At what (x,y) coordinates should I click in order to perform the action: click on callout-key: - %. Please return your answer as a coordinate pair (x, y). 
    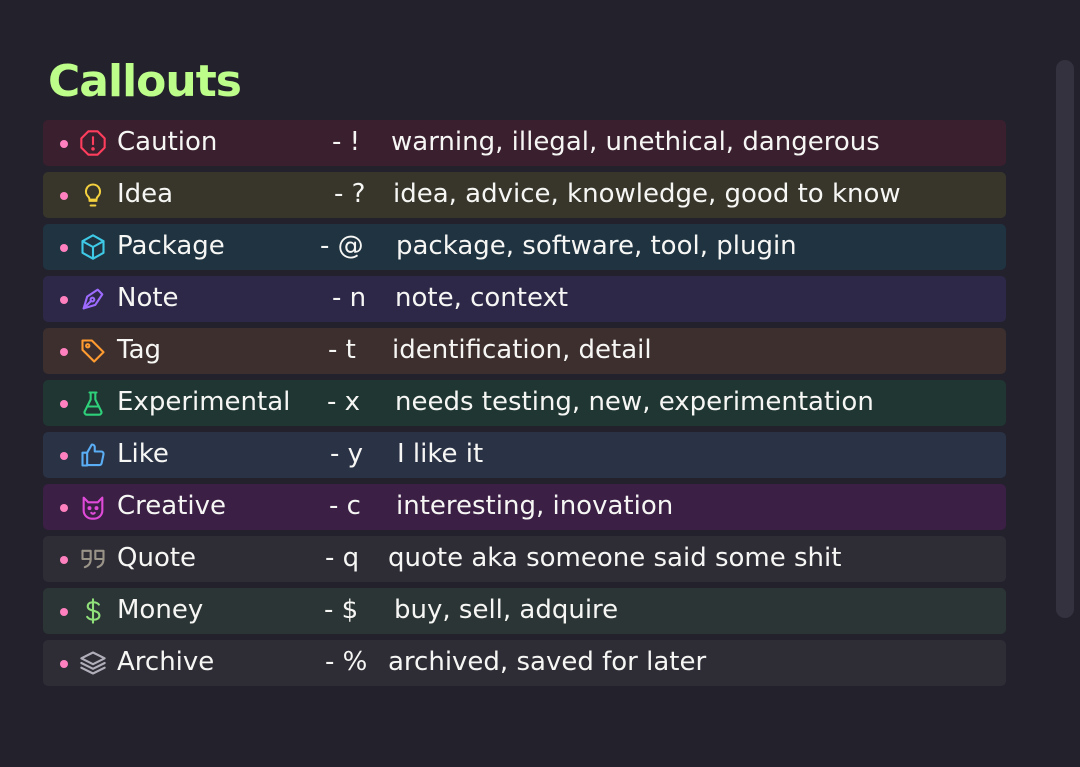
    Looking at the image, I should click on (346, 662).